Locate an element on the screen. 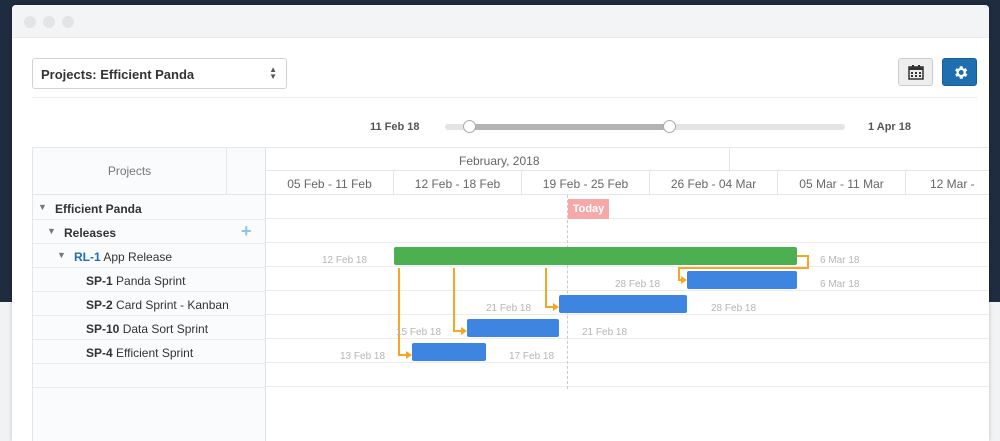 This screenshot has width=1000, height=441. dependency-links is located at coordinates (603, 307).